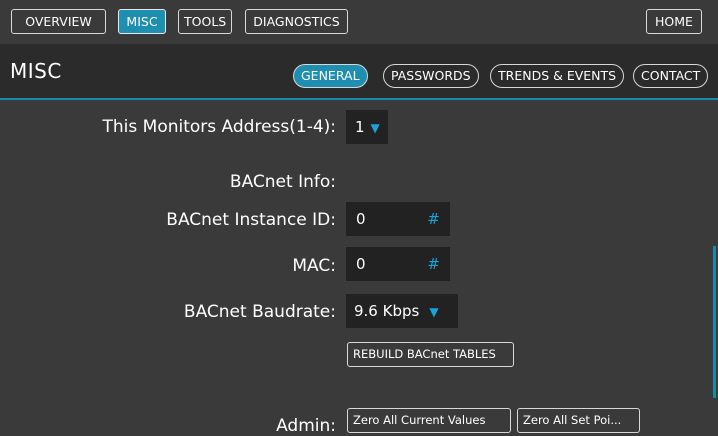 The height and width of the screenshot is (436, 718). What do you see at coordinates (314, 266) in the screenshot?
I see `mac-label: MAC:` at bounding box center [314, 266].